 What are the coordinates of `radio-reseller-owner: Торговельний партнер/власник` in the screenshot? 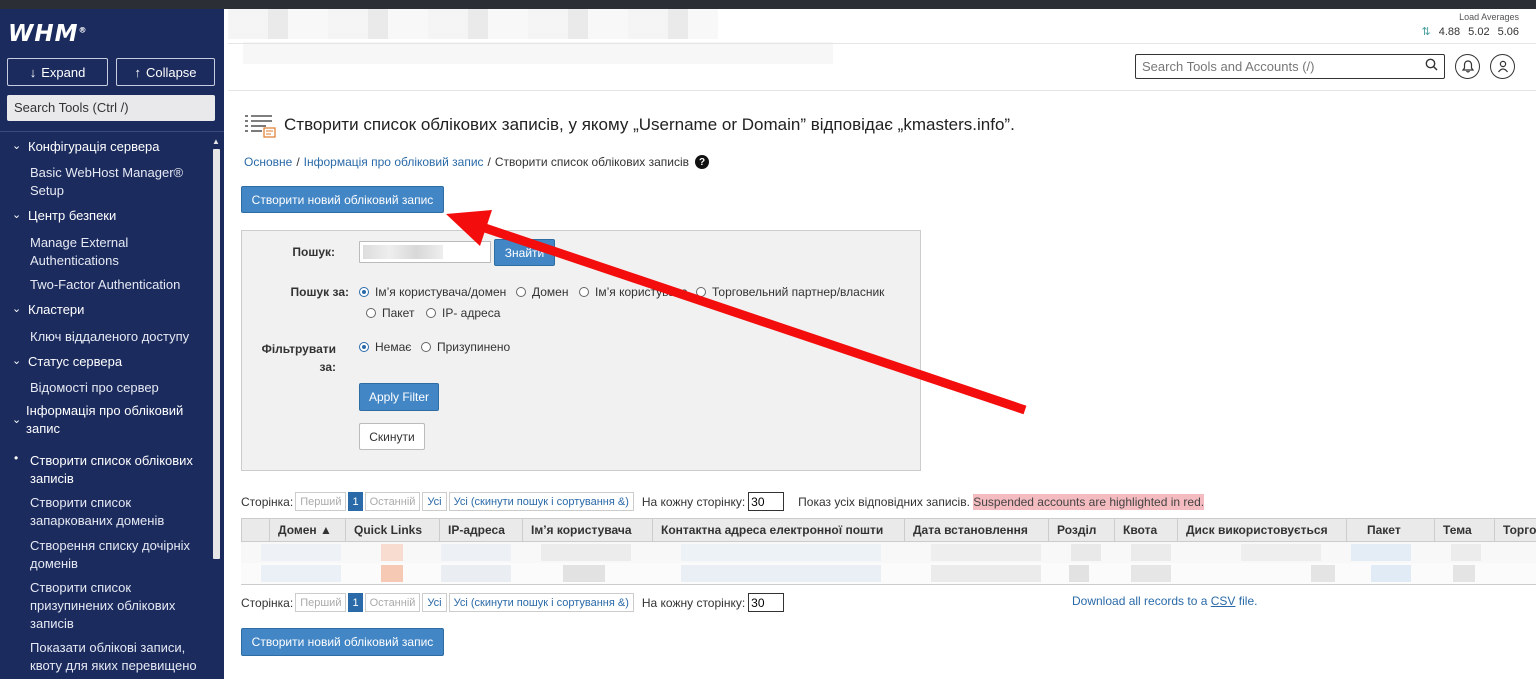 It's located at (790, 292).